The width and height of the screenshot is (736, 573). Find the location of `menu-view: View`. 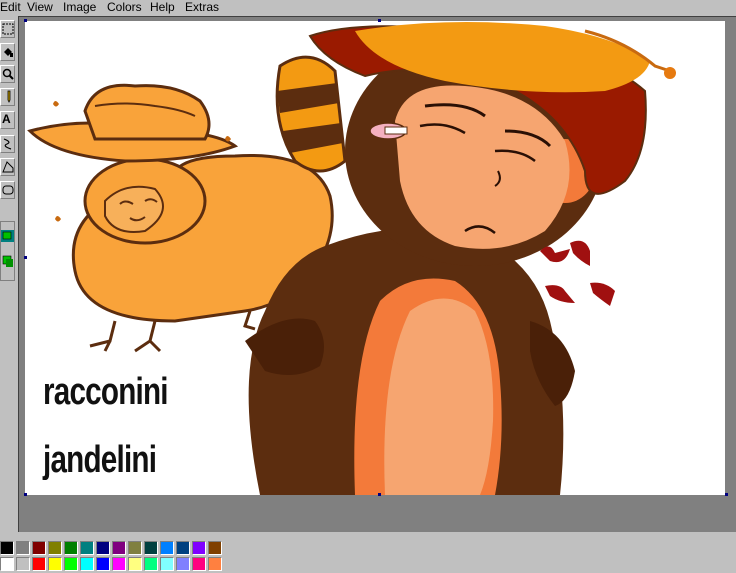

menu-view: View is located at coordinates (40, 8).